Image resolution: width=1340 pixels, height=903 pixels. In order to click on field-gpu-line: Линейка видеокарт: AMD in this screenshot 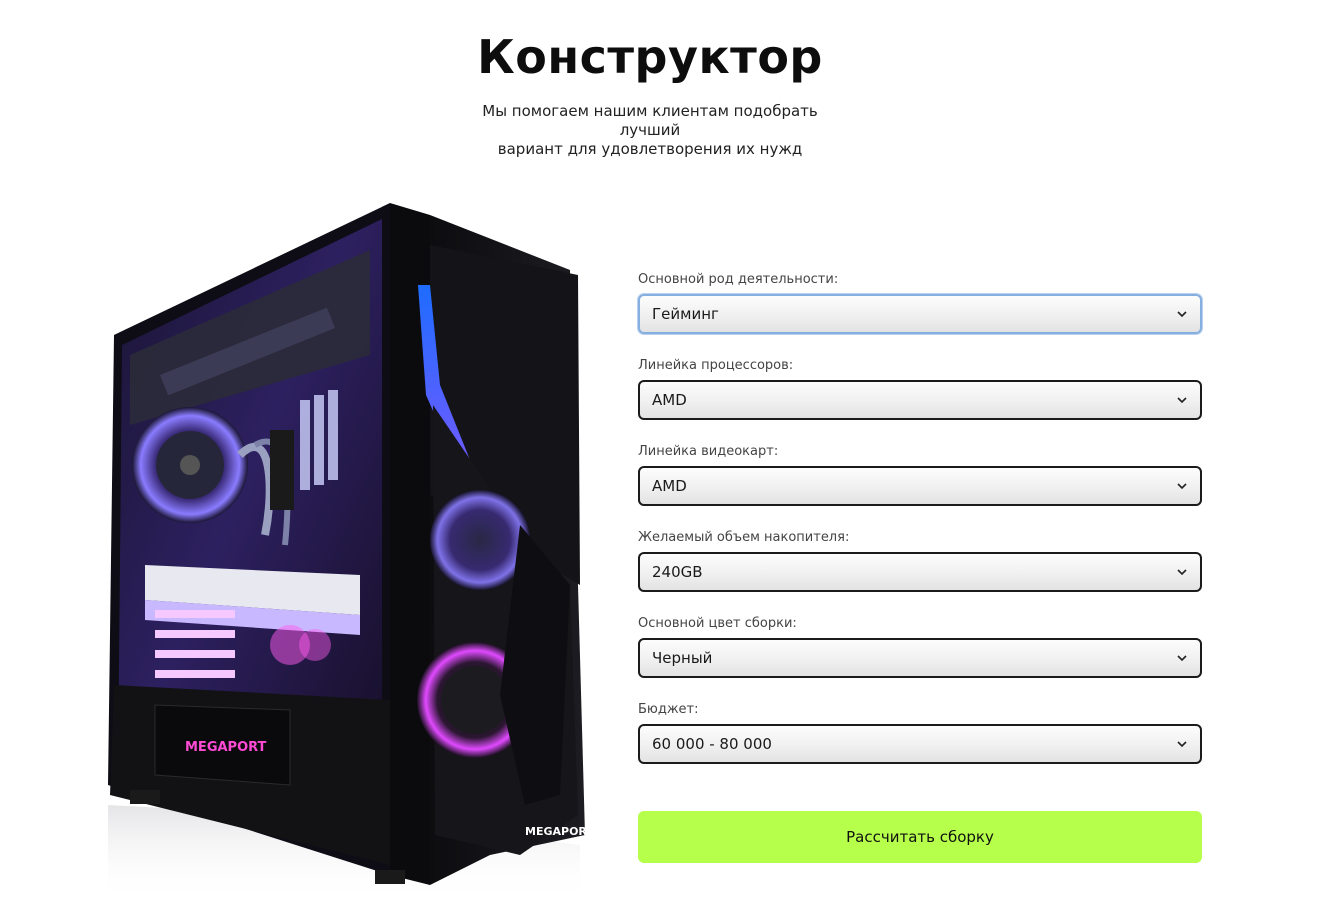, I will do `click(920, 475)`.